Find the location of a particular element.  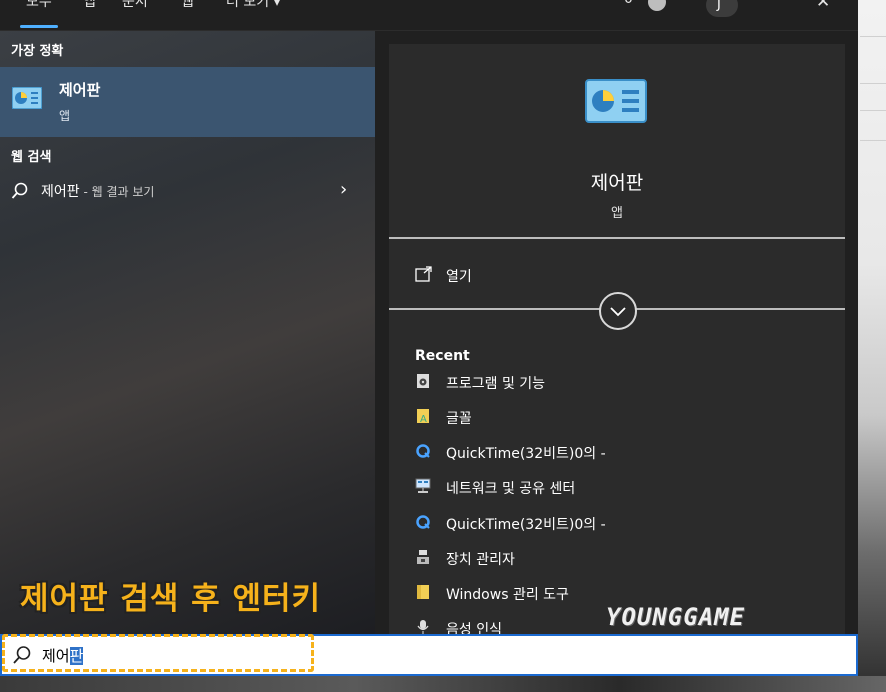

rewards-points: 0 is located at coordinates (628, 3).